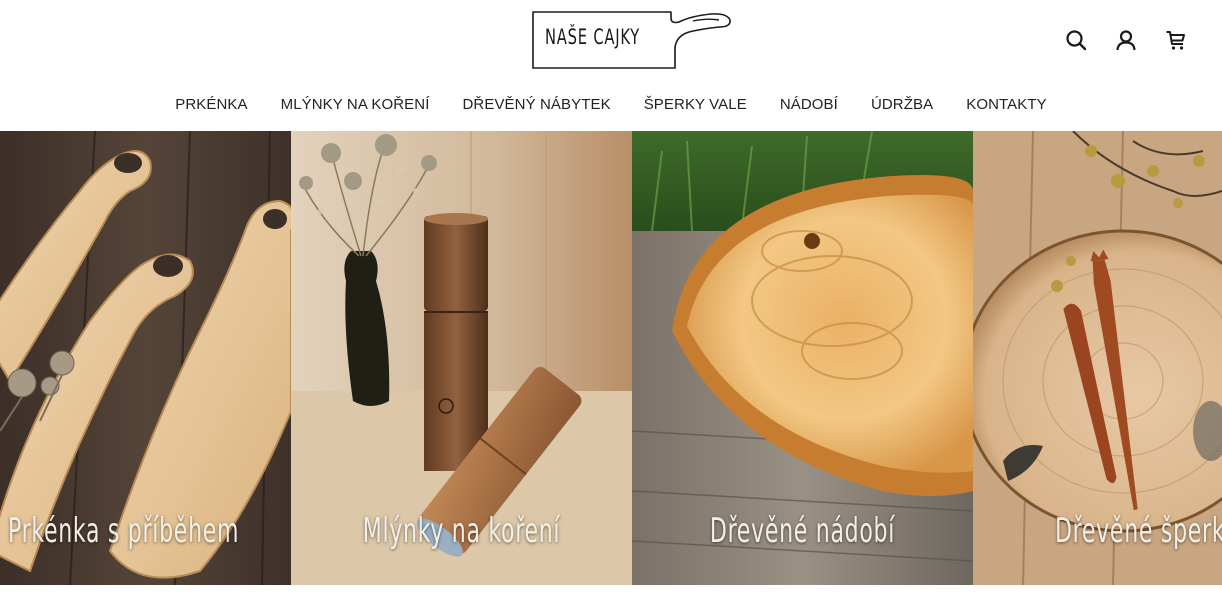  Describe the element at coordinates (1076, 40) in the screenshot. I see `search-icon` at that location.